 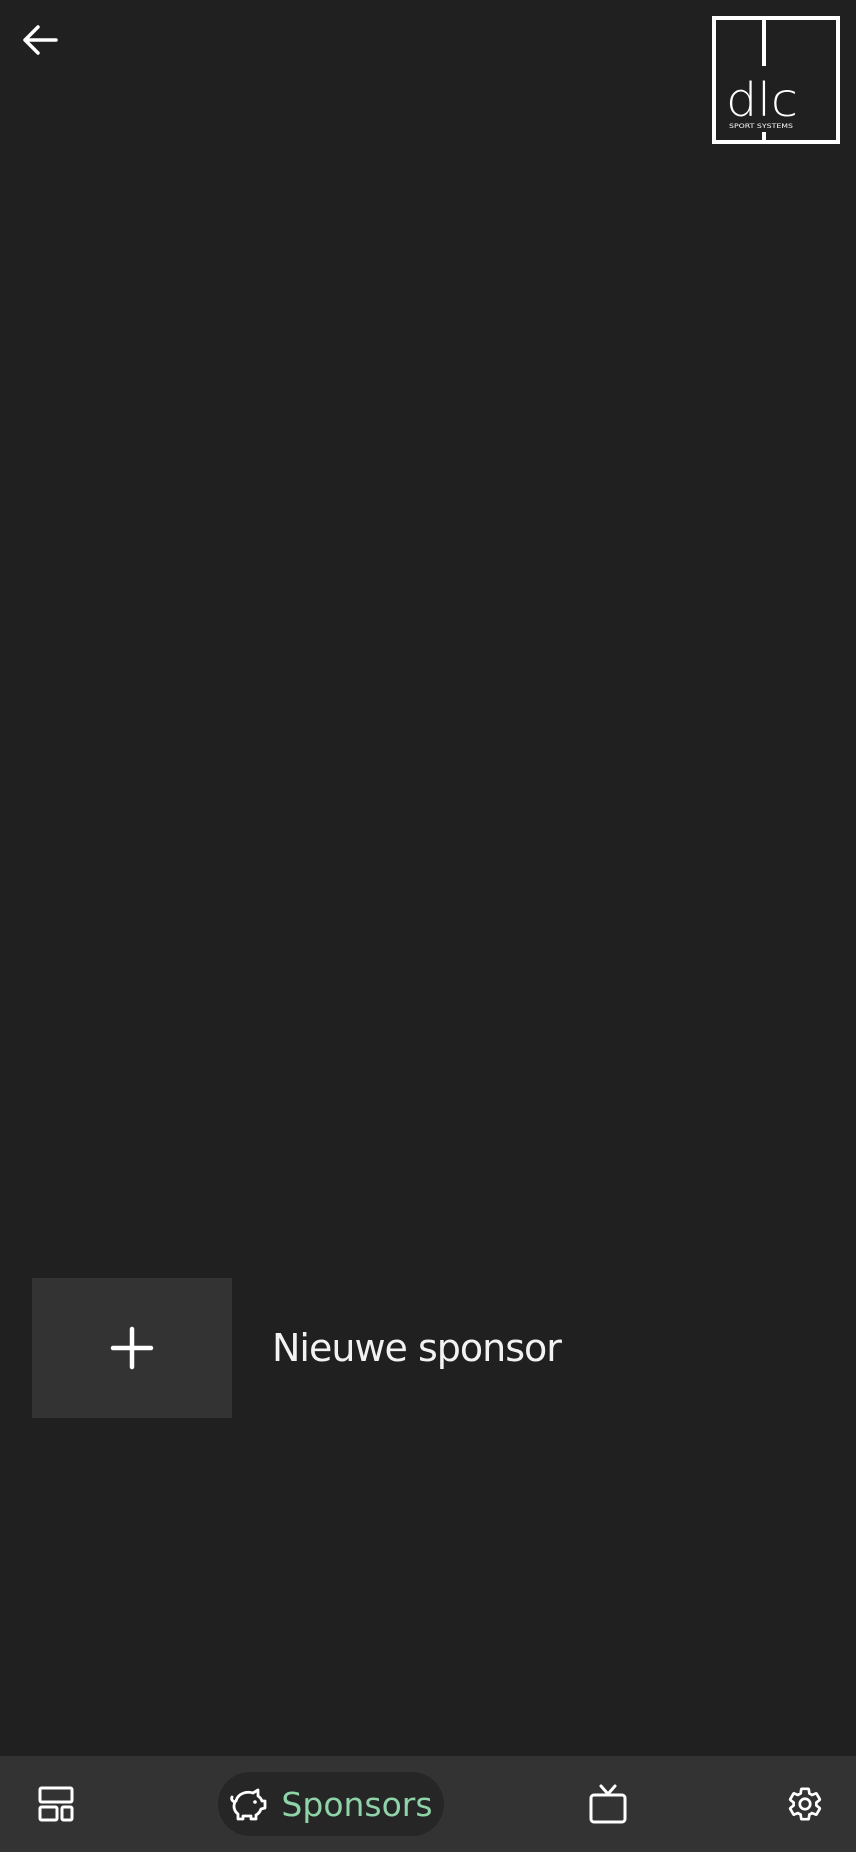 I want to click on logo-tagline: SPORT SYSTEMS, so click(x=761, y=126).